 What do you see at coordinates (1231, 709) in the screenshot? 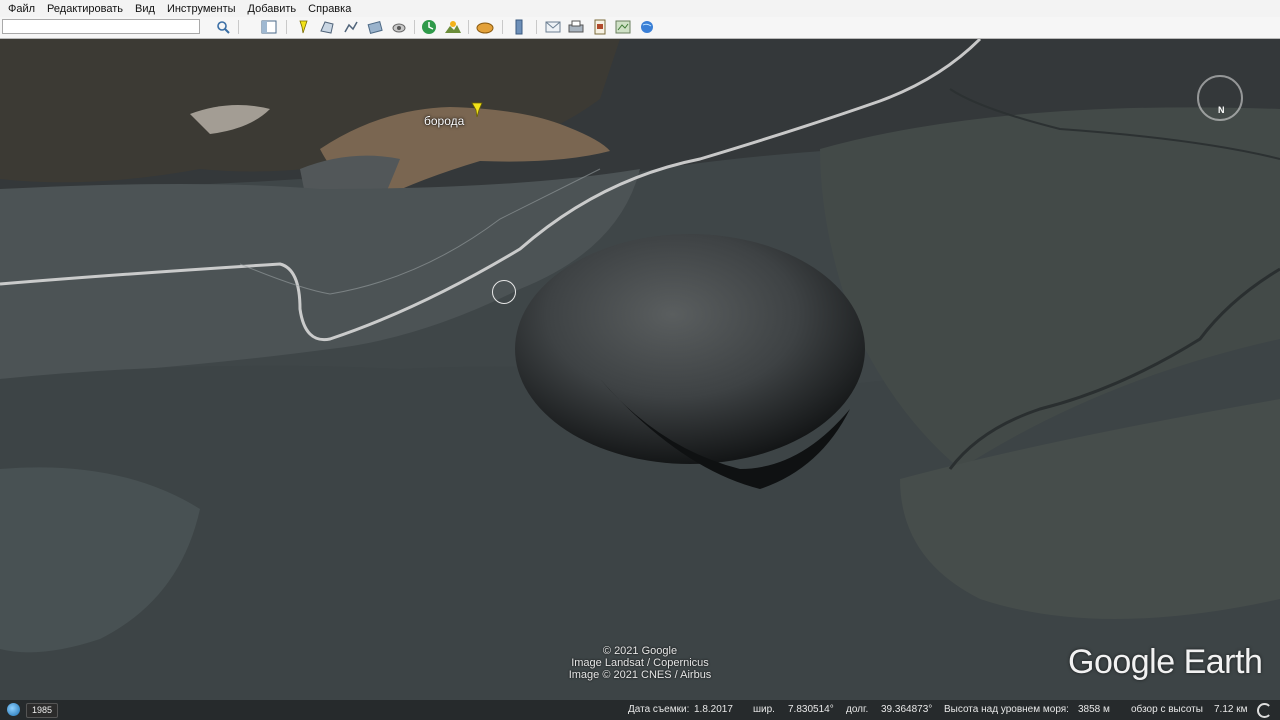
I see `eye-altitude-value: 7.12 км` at bounding box center [1231, 709].